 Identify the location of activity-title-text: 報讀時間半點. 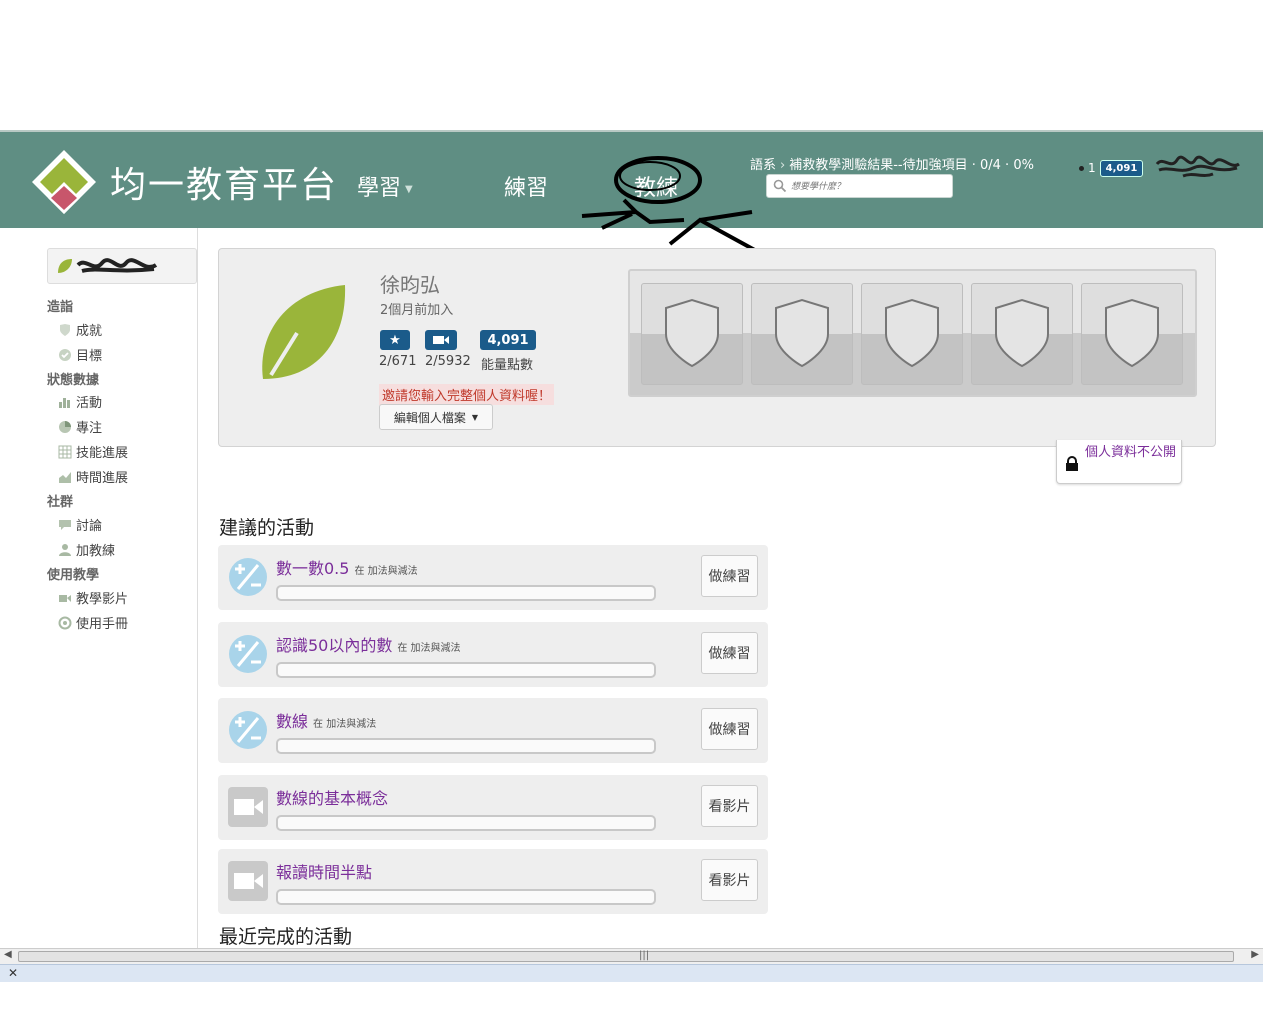
(324, 872).